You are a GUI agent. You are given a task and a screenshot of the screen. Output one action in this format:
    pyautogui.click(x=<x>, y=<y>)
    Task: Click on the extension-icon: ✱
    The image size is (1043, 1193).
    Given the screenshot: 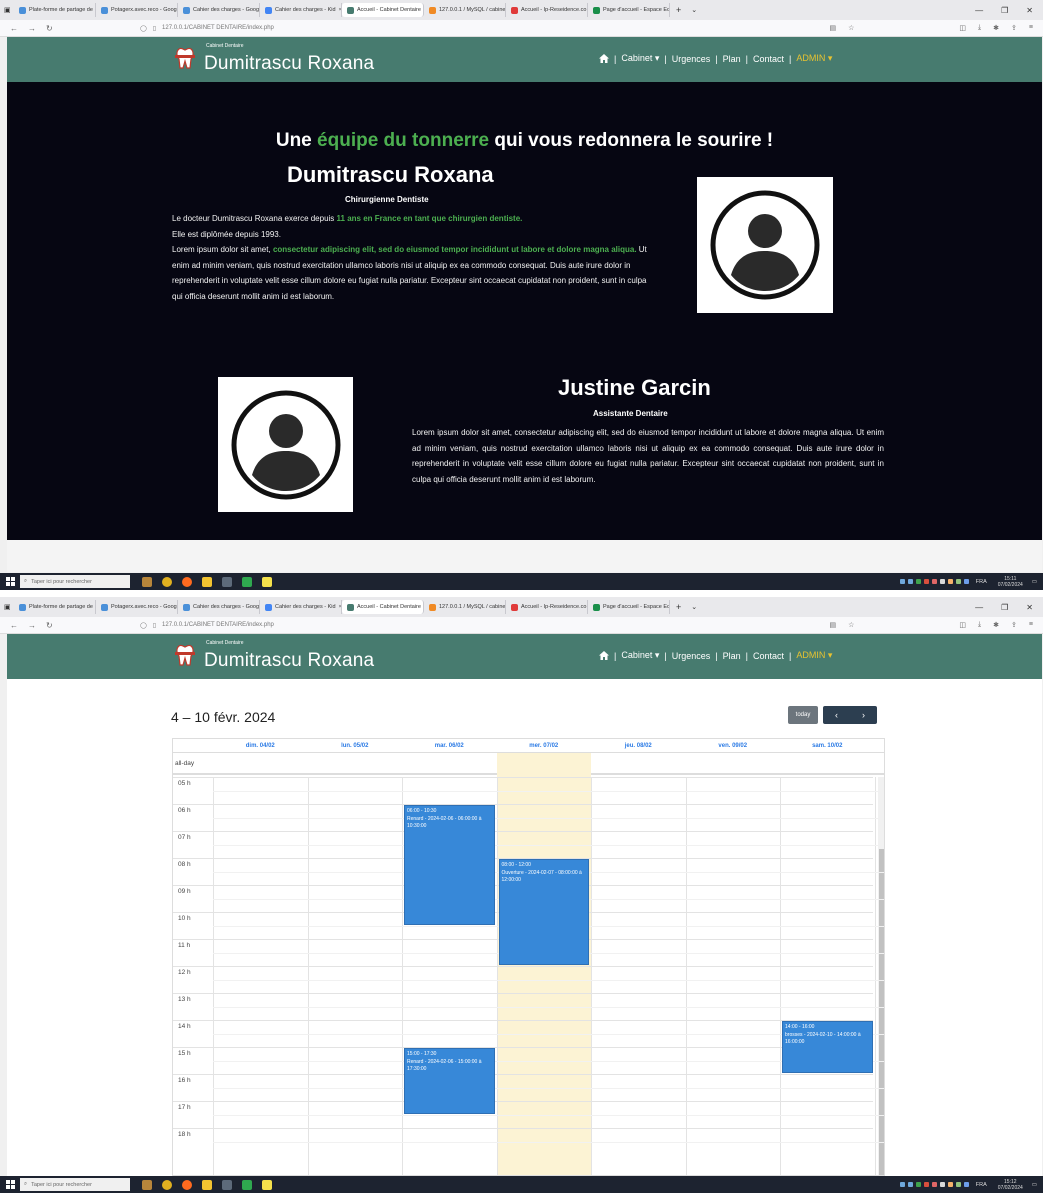 What is the action you would take?
    pyautogui.click(x=996, y=28)
    